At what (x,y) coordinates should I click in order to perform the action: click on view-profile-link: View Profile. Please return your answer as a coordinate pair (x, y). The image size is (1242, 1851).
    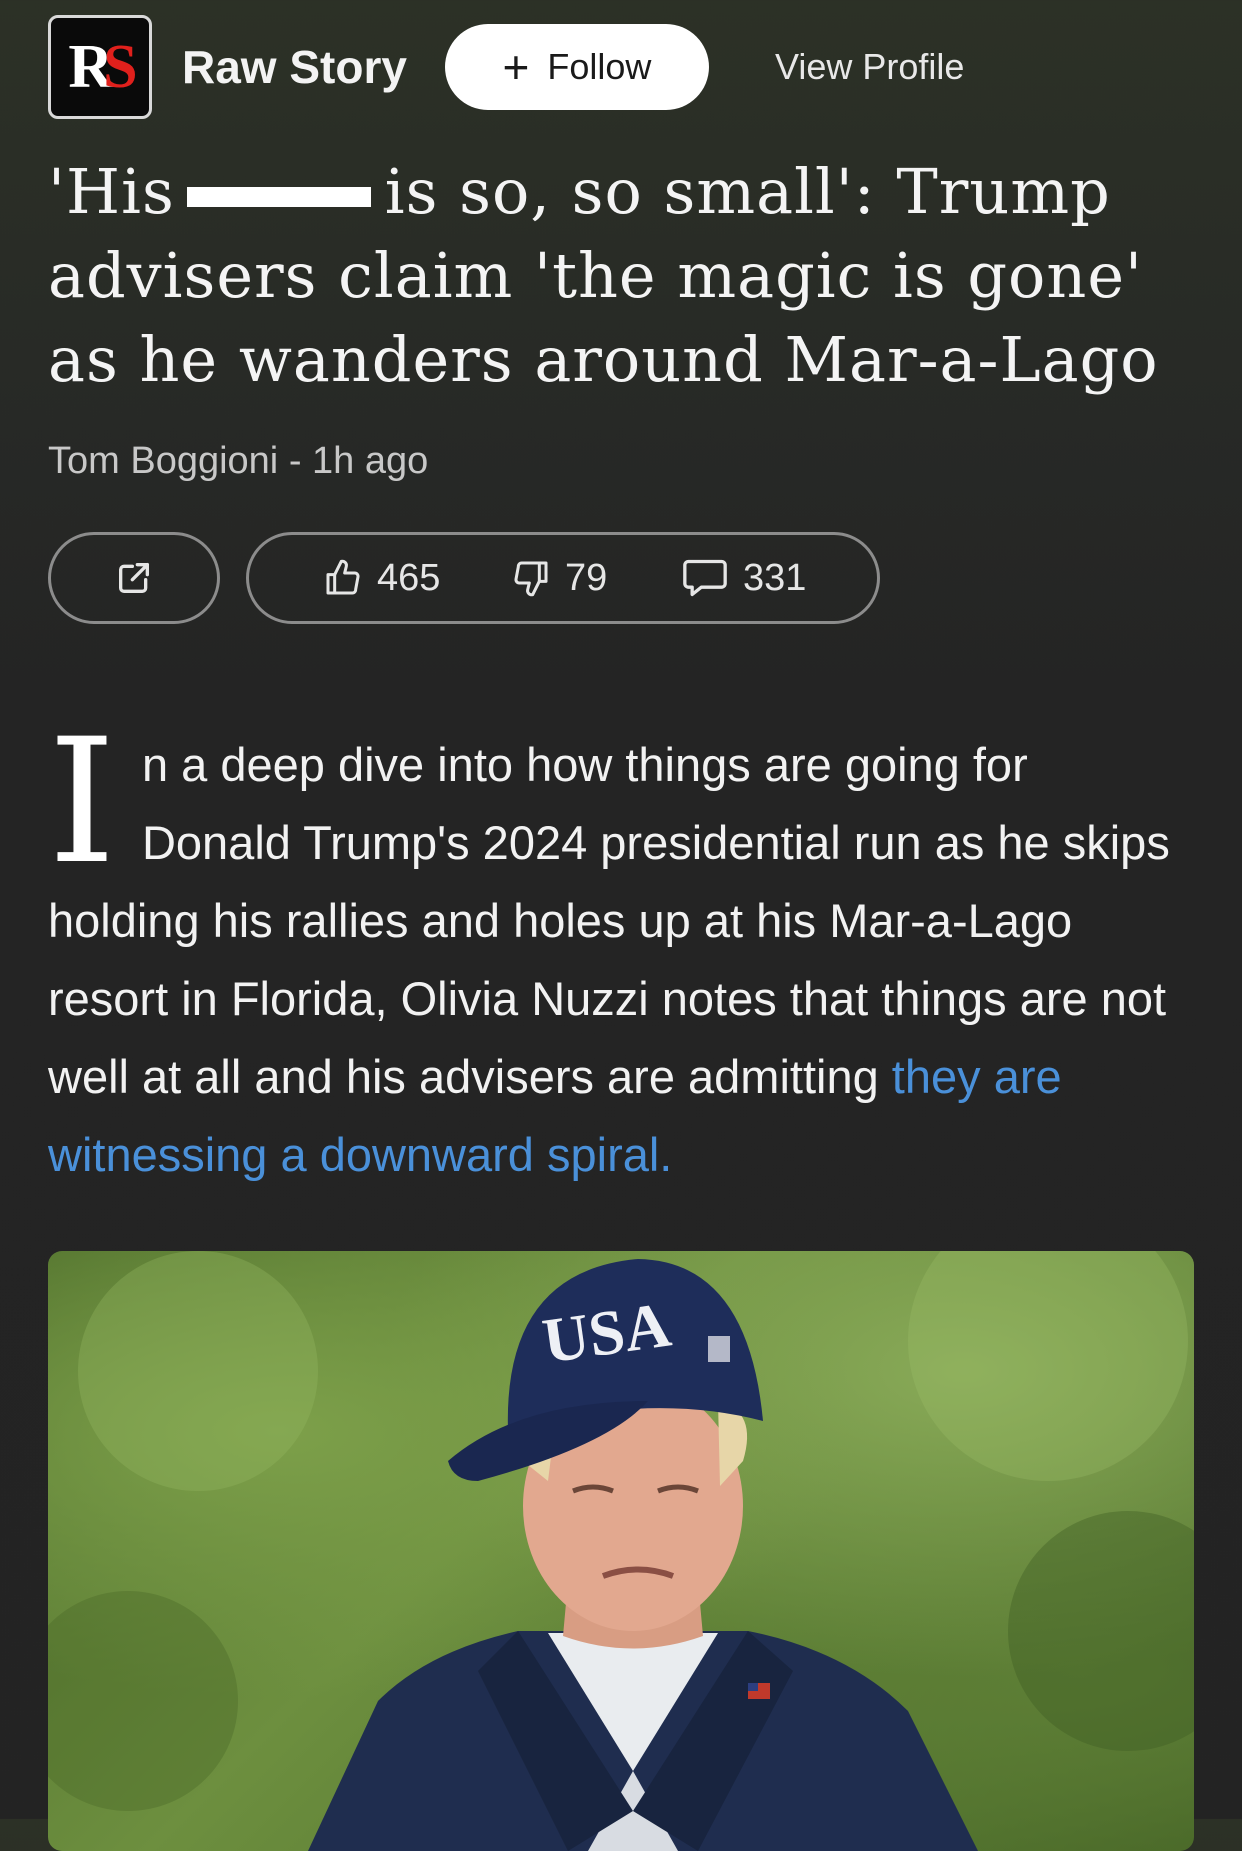
    Looking at the image, I should click on (869, 67).